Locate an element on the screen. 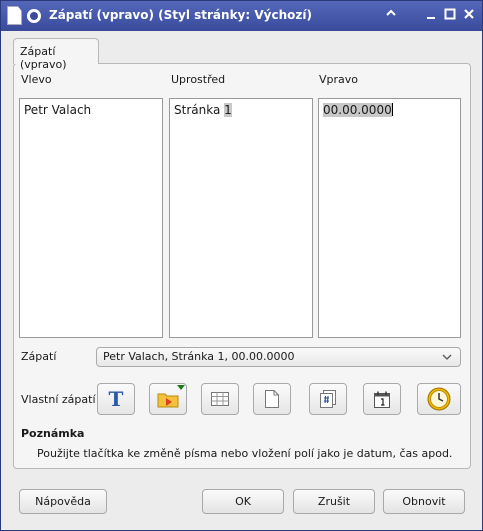  right-column-label: Vpravo is located at coordinates (339, 79).